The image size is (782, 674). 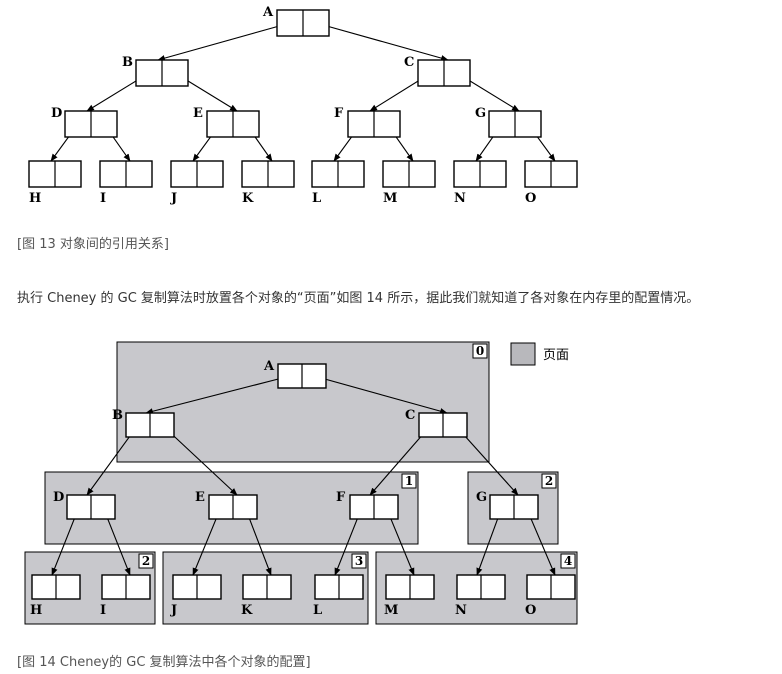 I want to click on reference-arrow-A-B, so click(x=224, y=42).